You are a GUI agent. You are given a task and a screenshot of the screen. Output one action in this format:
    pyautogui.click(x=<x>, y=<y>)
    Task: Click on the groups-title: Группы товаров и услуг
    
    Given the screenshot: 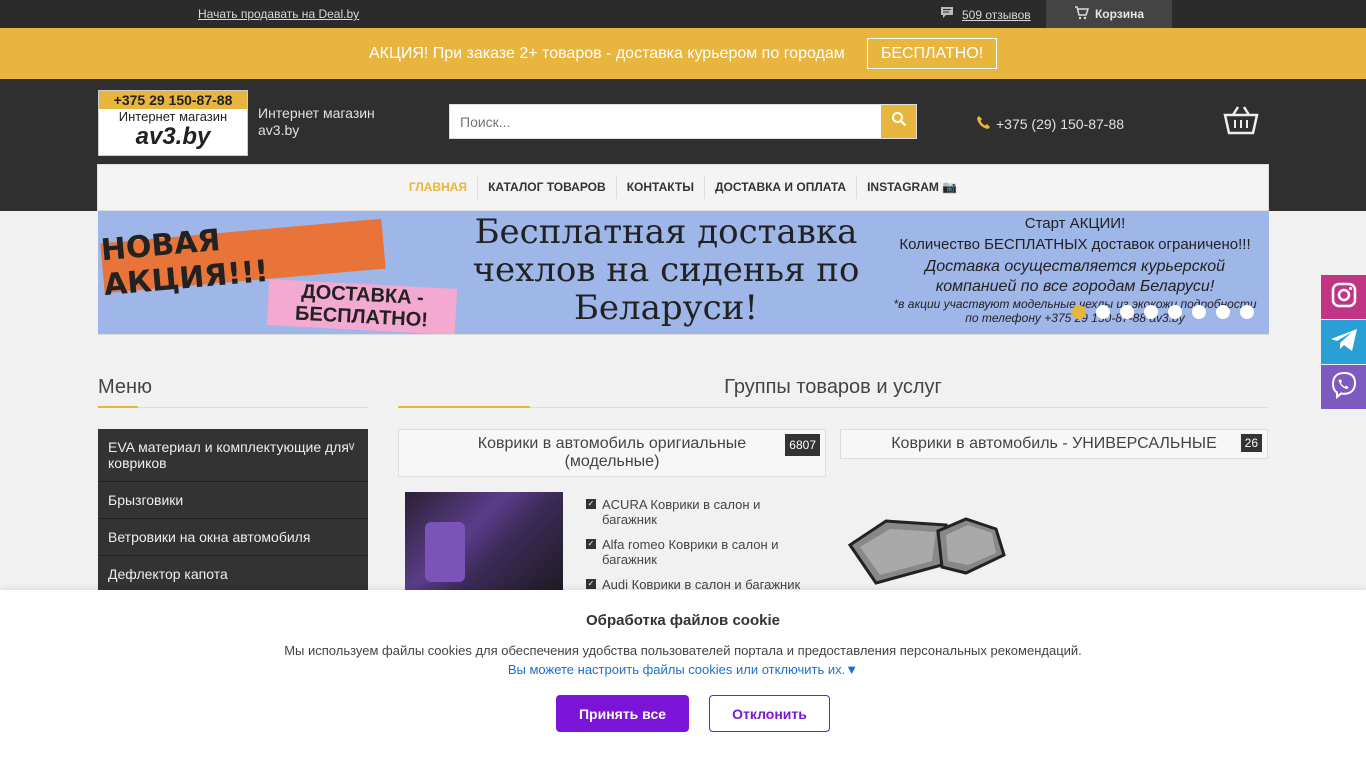 What is the action you would take?
    pyautogui.click(x=833, y=387)
    